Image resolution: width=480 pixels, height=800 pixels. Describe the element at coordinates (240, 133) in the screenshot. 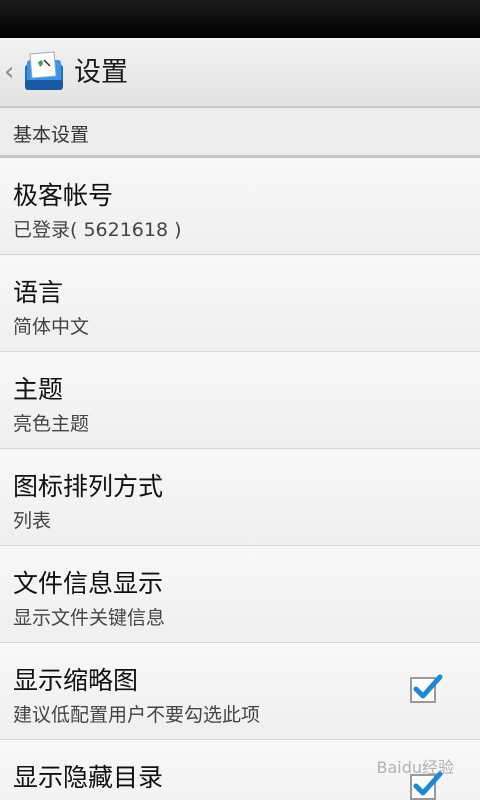

I see `section-header: 基本设置` at that location.